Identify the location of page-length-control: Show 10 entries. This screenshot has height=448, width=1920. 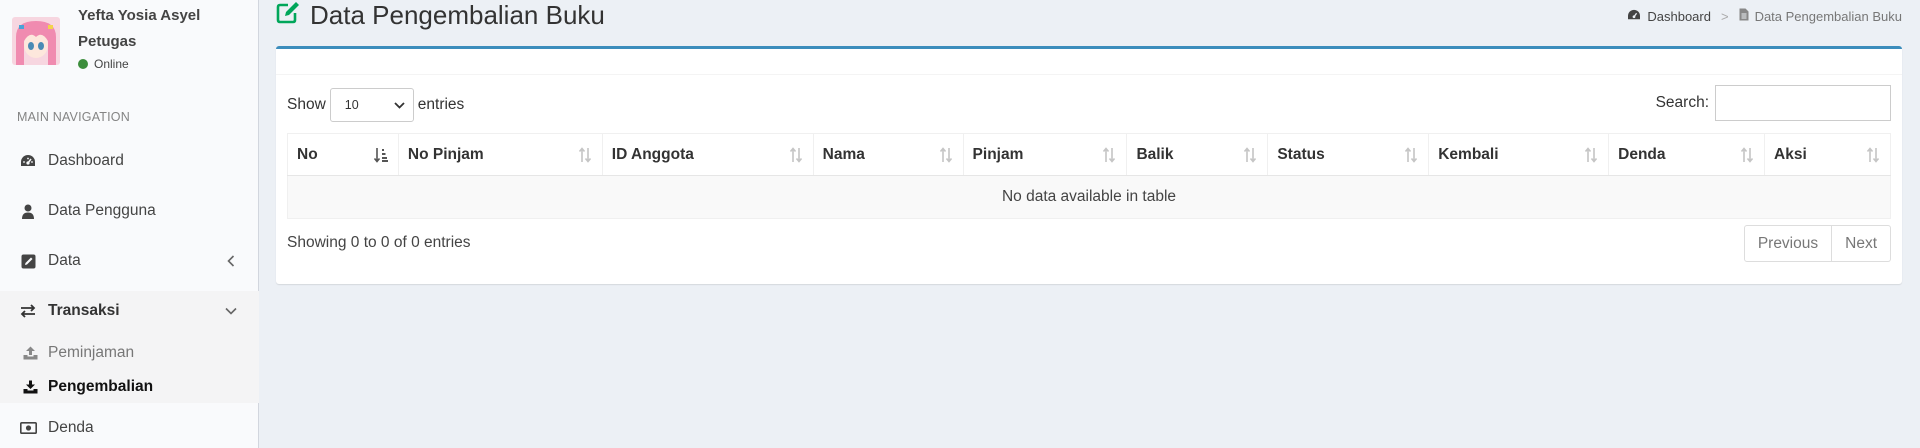
(375, 105).